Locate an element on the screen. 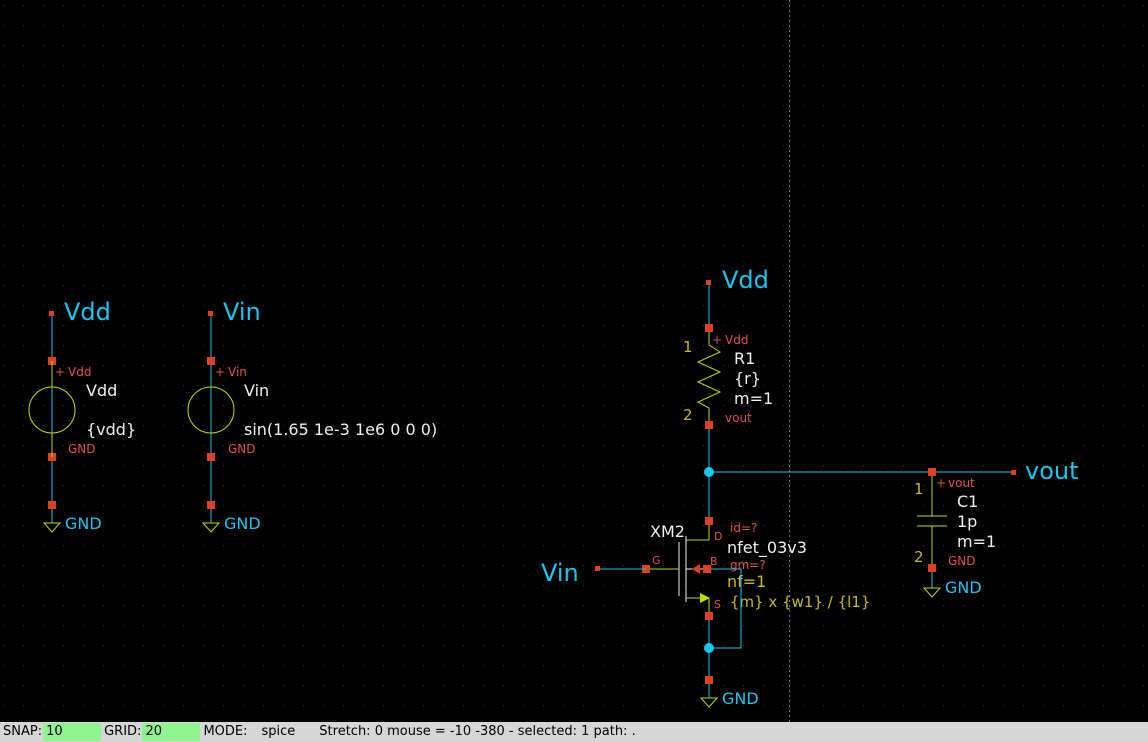  net-label-vin-gate: Vin is located at coordinates (560, 573).